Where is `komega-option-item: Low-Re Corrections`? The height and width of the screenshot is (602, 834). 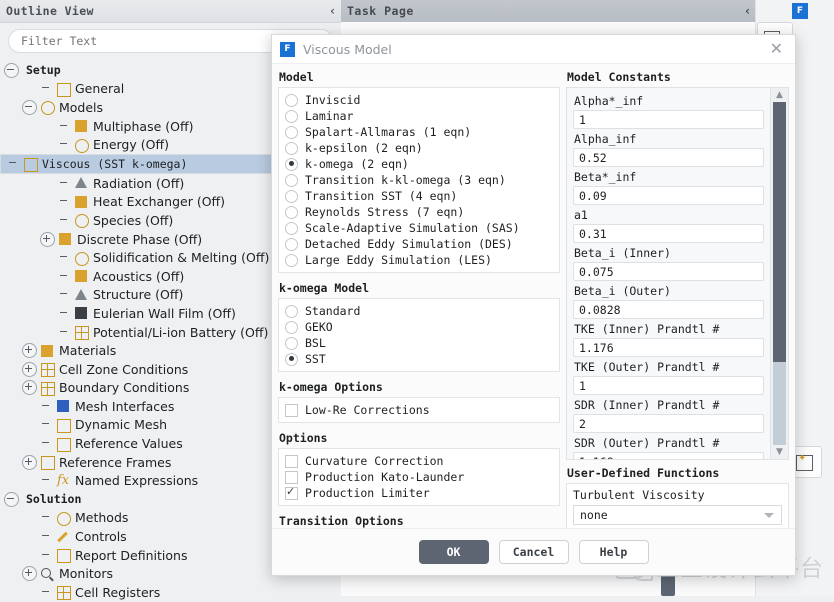
komega-option-item: Low-Re Corrections is located at coordinates (419, 410).